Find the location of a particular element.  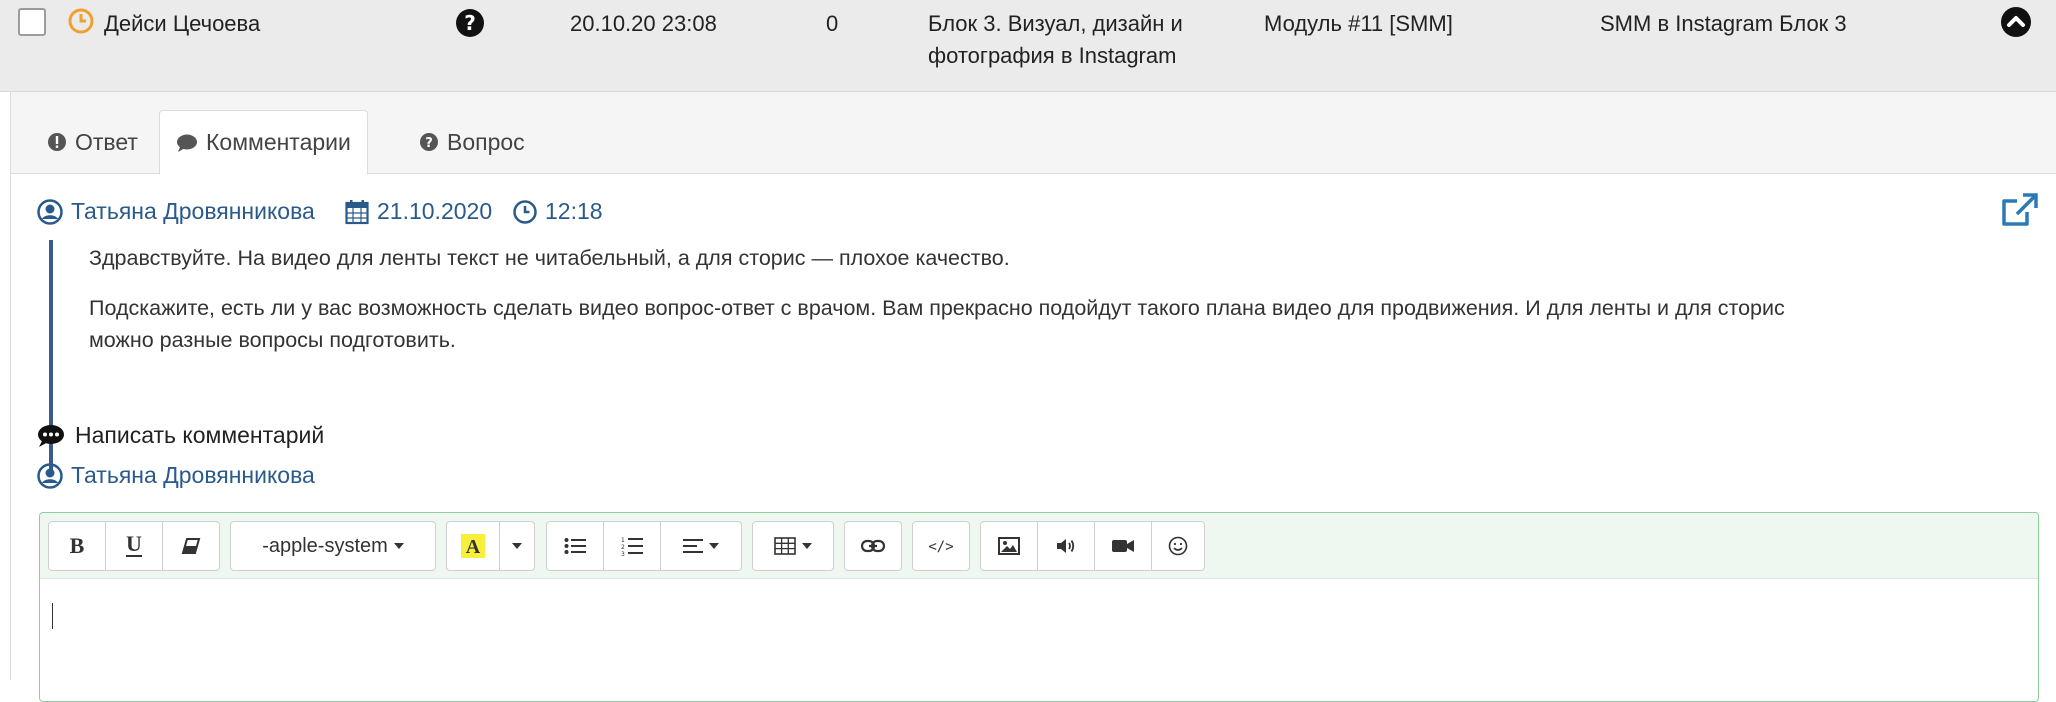

comment-date: 21.10.2020 is located at coordinates (418, 211).